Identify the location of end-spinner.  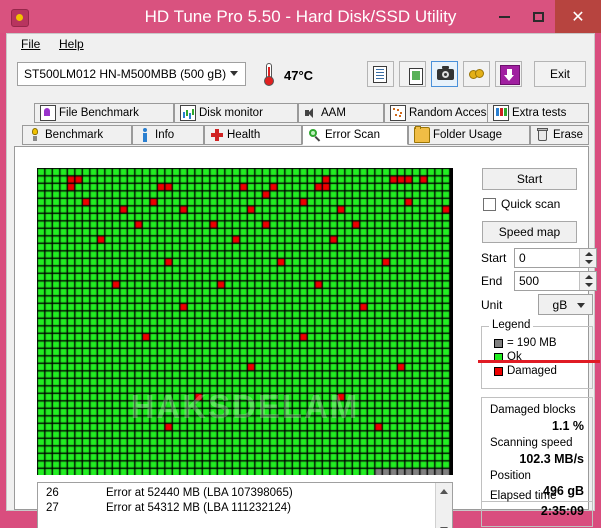
(587, 281).